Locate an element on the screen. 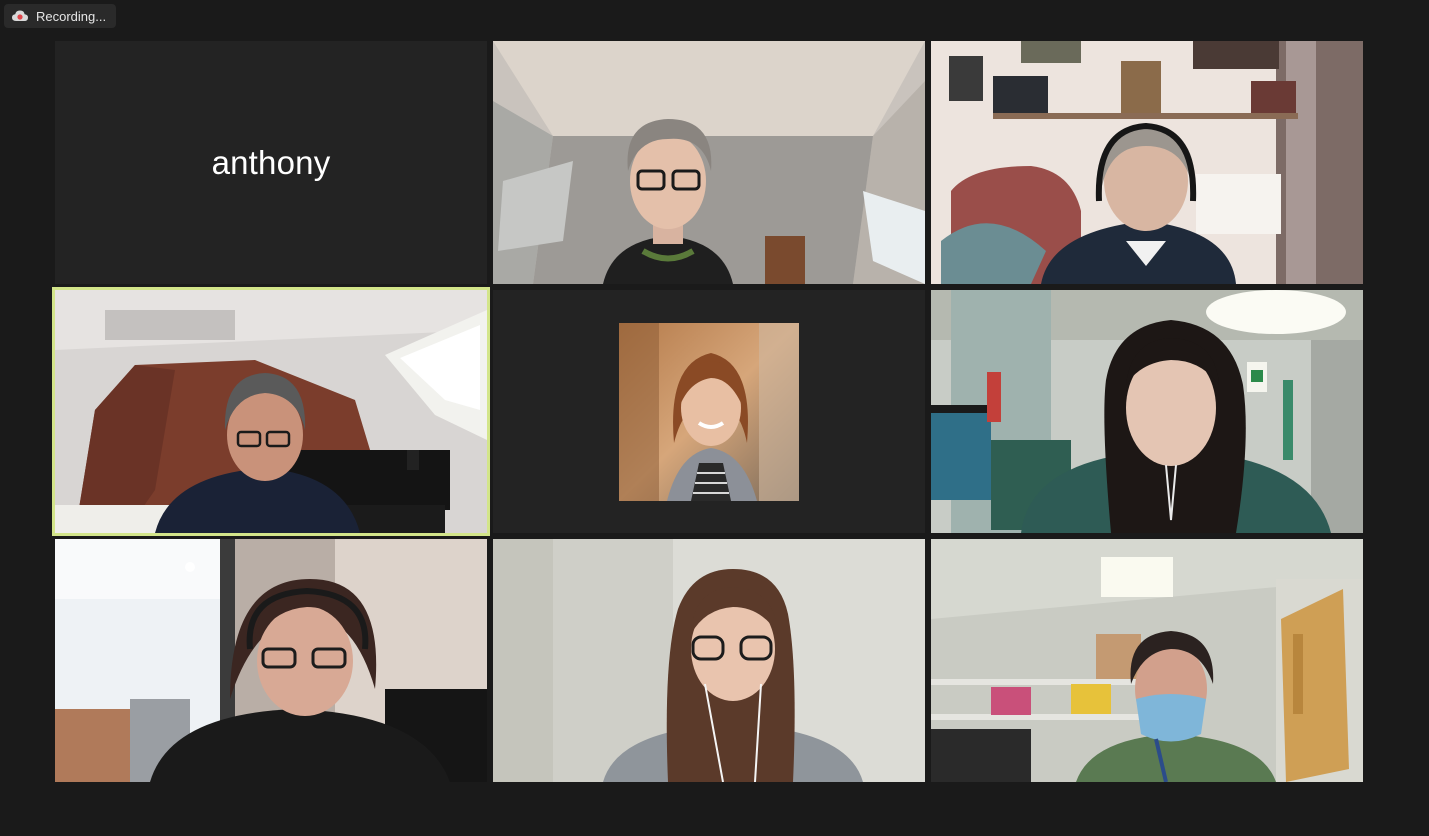 This screenshot has height=836, width=1429. participant-name: anthony is located at coordinates (271, 162).